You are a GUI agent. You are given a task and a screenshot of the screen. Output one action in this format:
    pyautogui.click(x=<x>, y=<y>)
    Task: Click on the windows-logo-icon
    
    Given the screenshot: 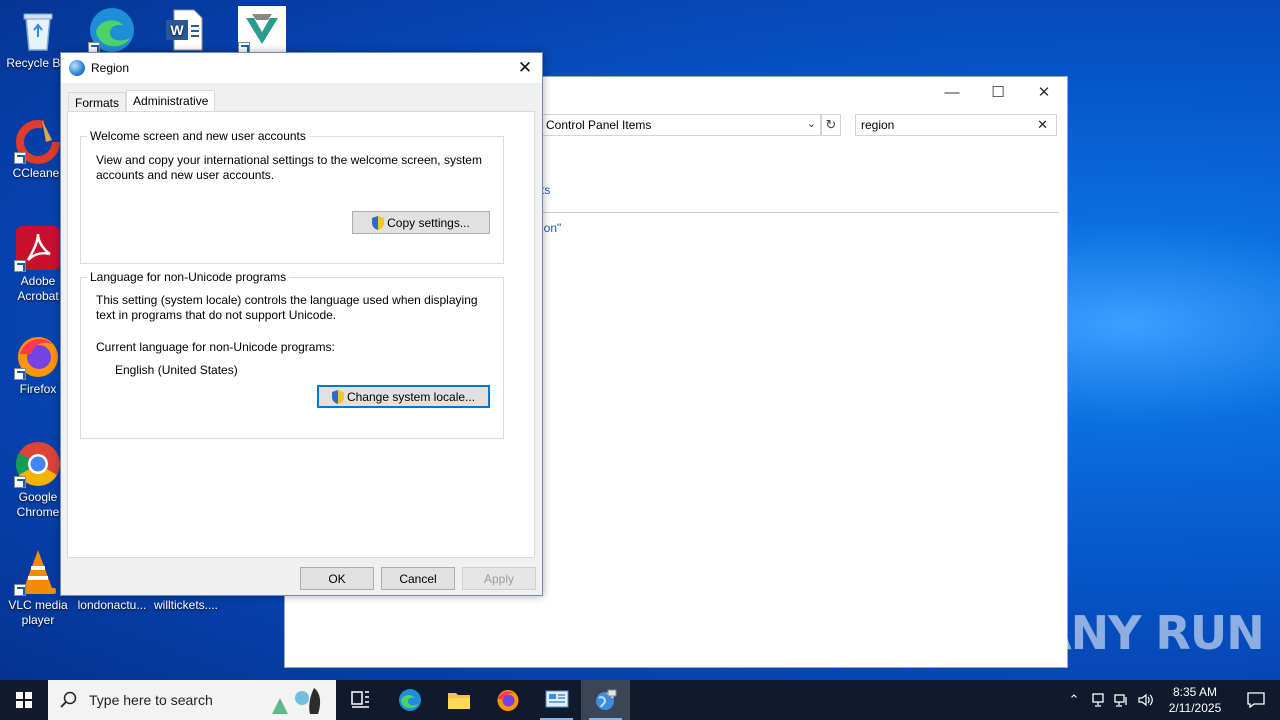 What is the action you would take?
    pyautogui.click(x=24, y=700)
    